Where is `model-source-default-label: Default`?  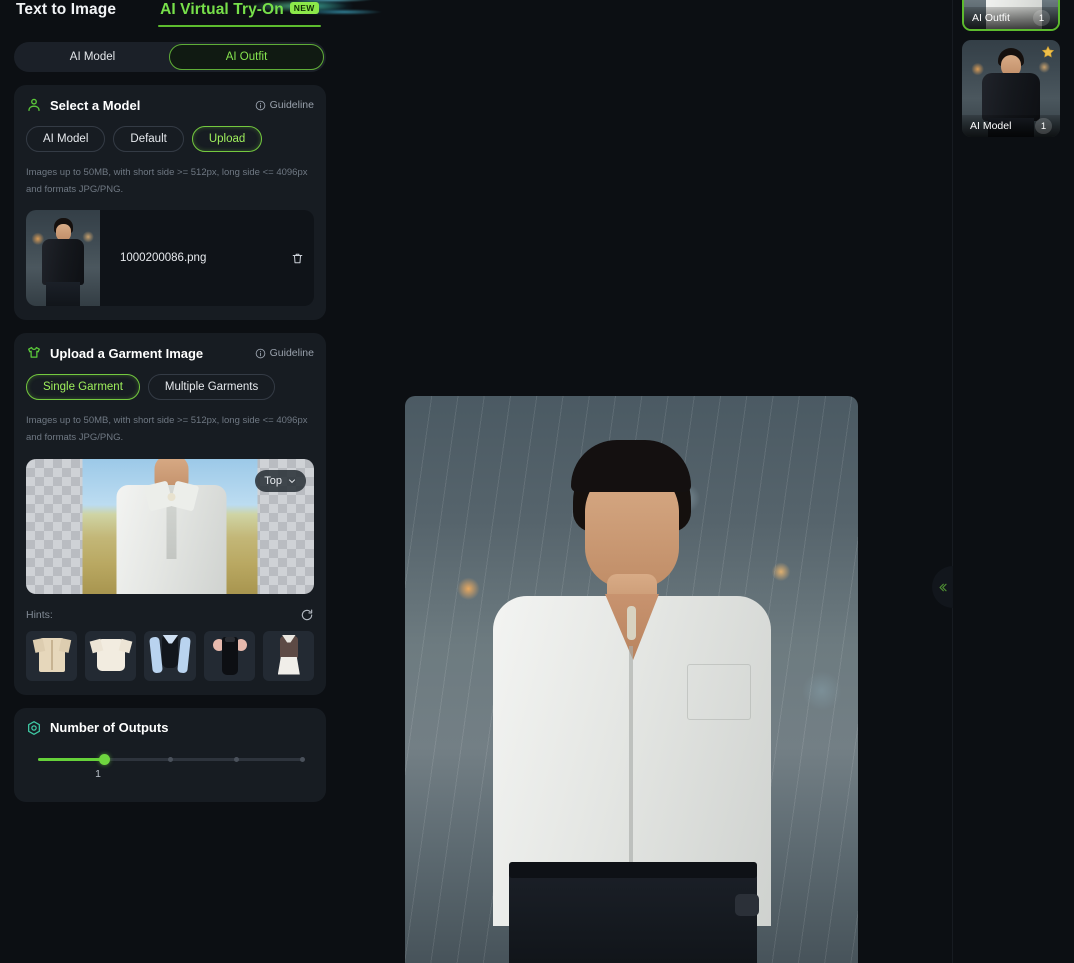 model-source-default-label: Default is located at coordinates (148, 139).